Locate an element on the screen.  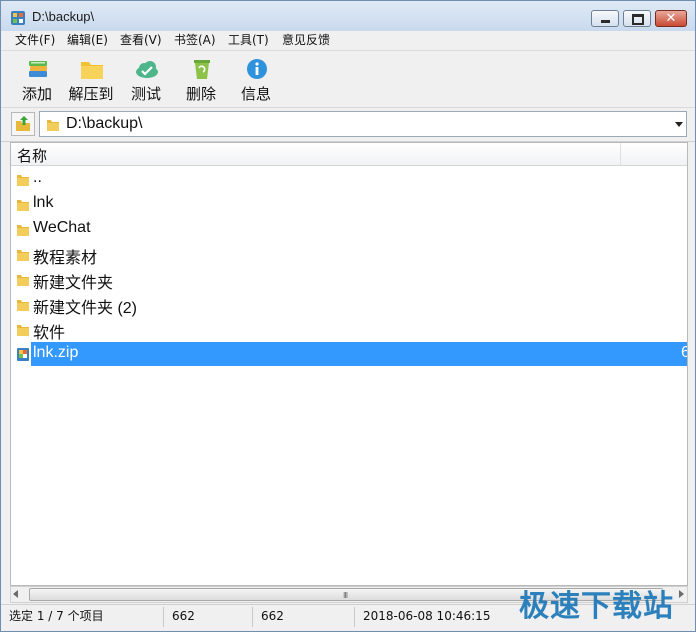
column-divider is located at coordinates (620, 154).